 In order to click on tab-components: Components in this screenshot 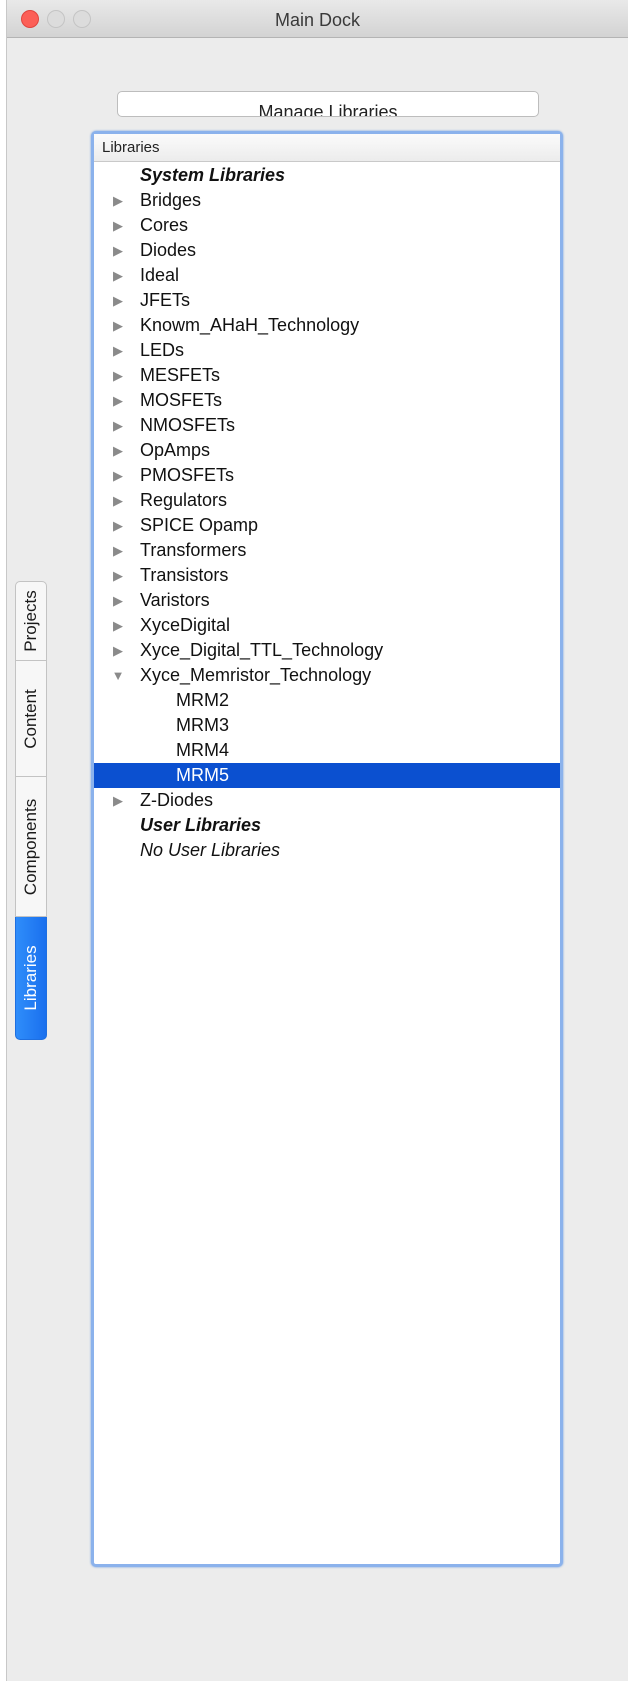, I will do `click(31, 847)`.